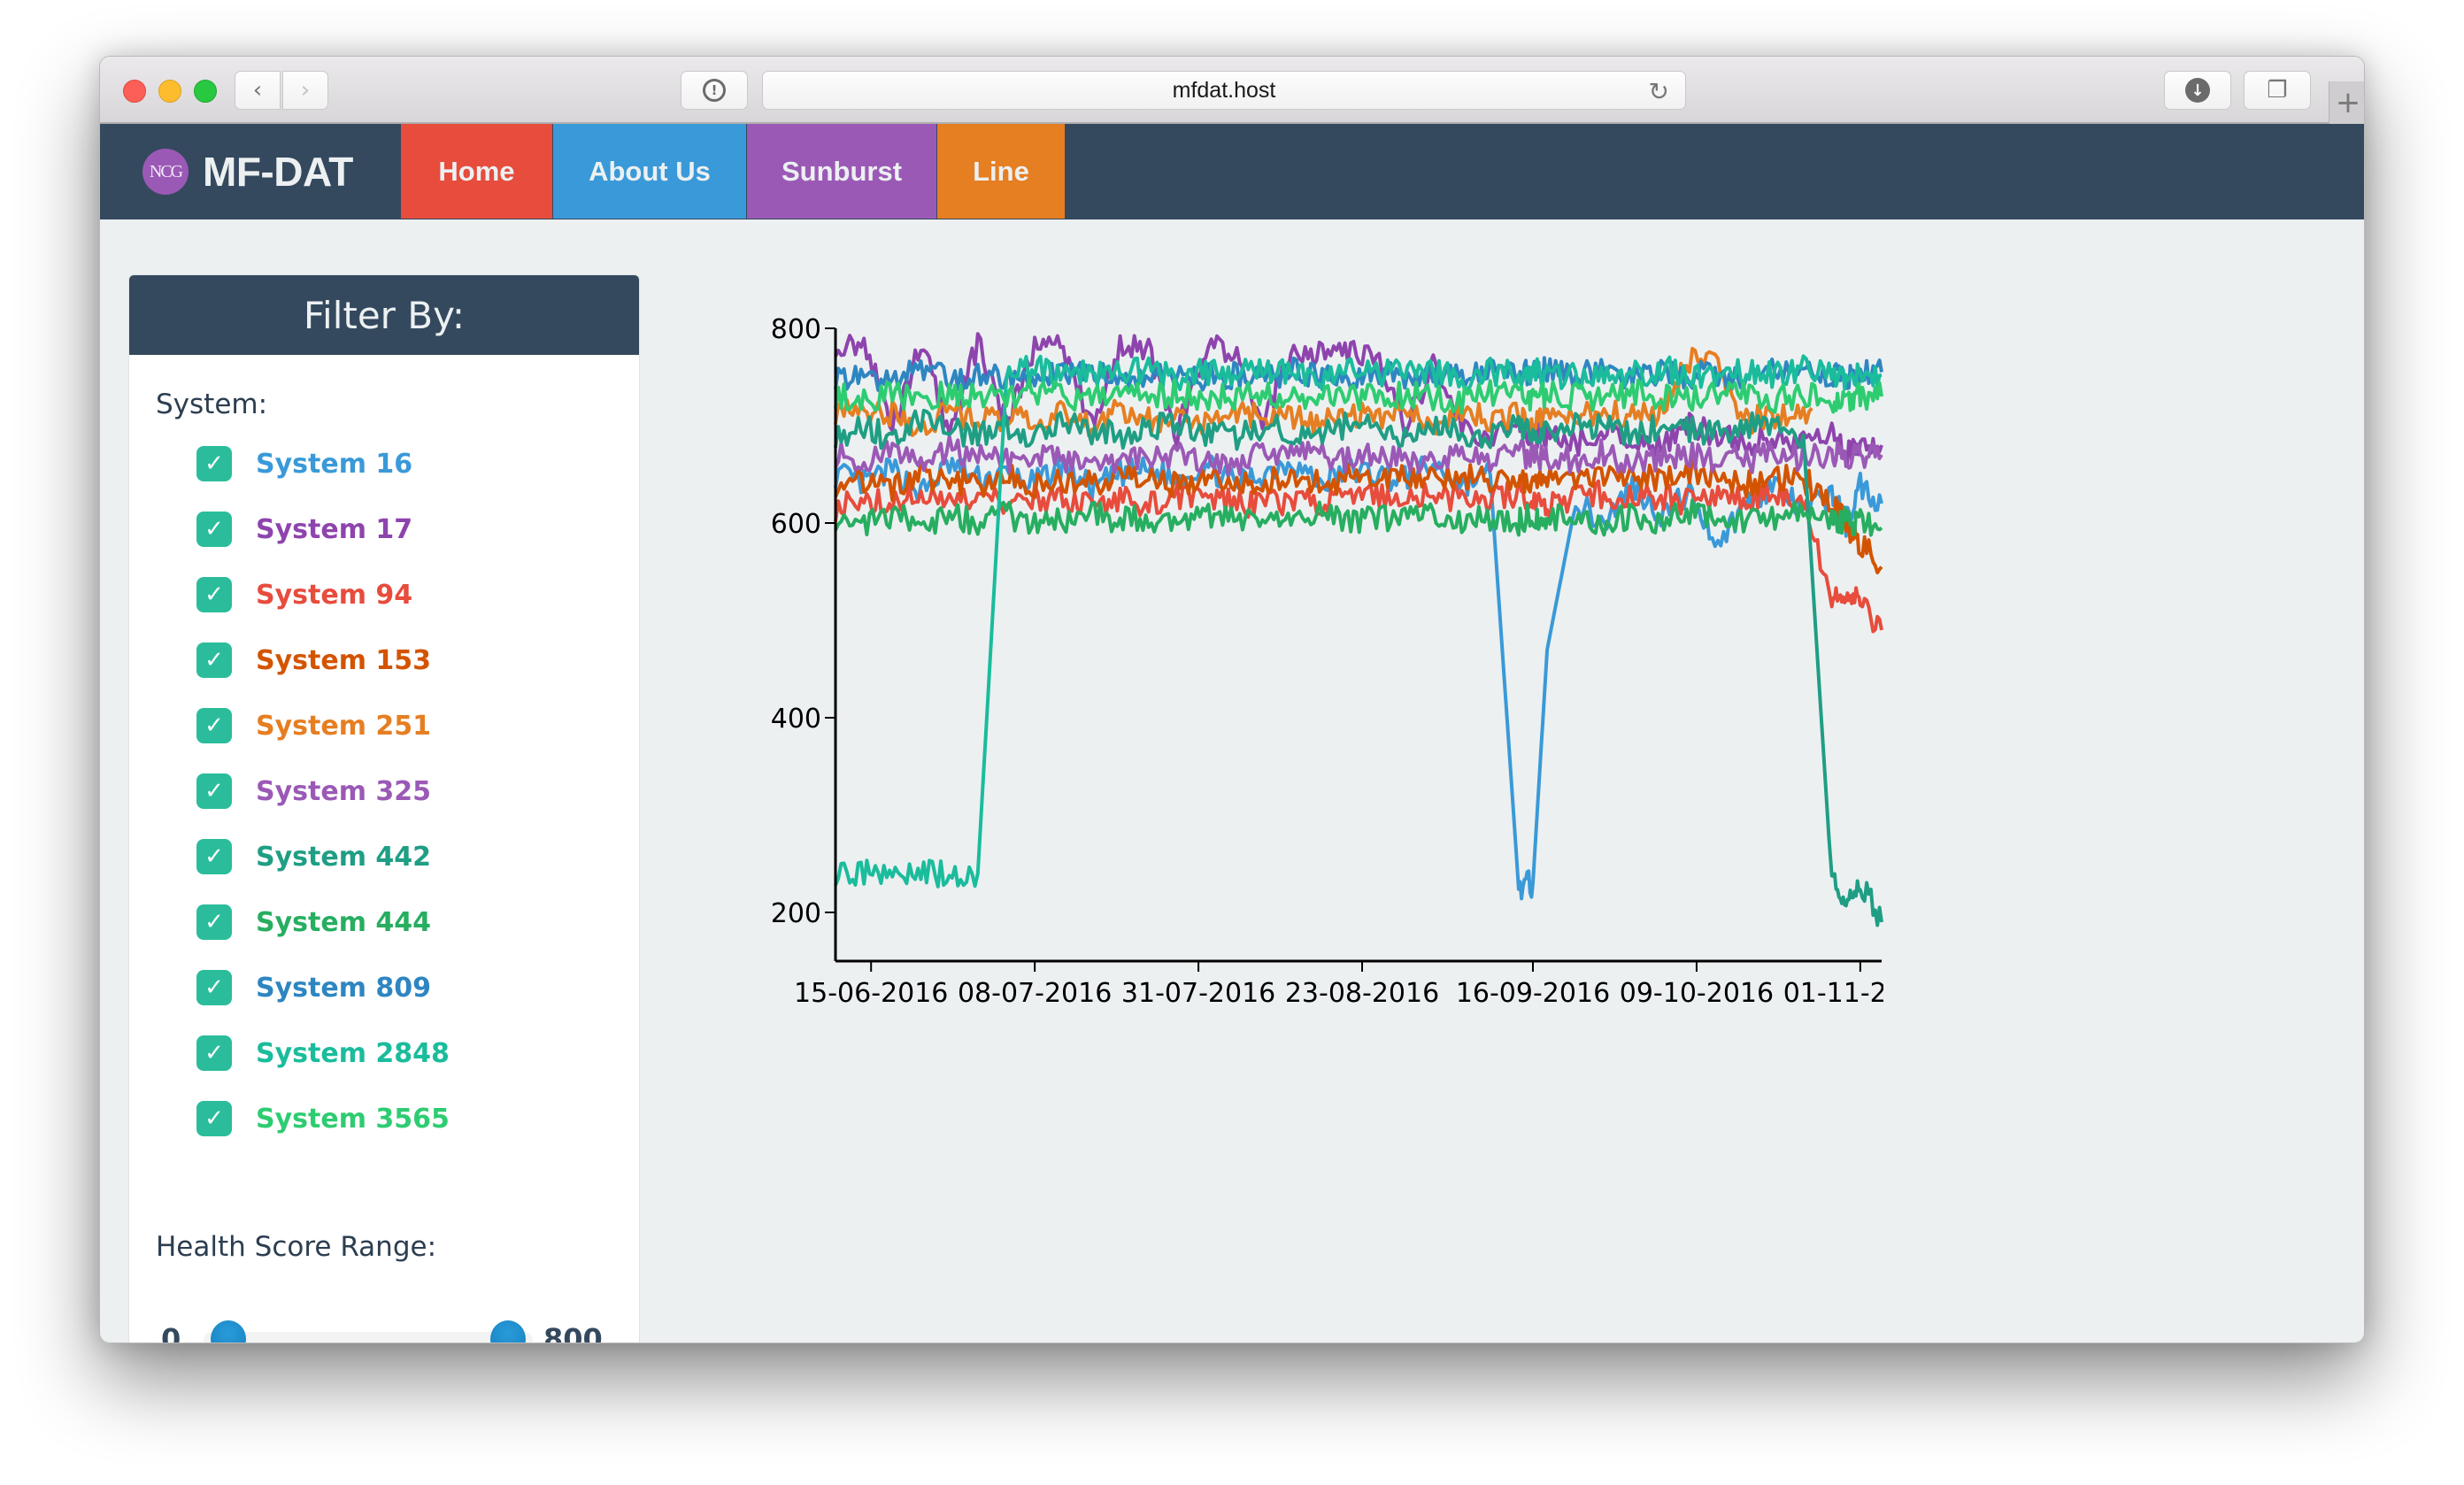 The width and height of the screenshot is (2464, 1485). I want to click on range-handle-high, so click(508, 1331).